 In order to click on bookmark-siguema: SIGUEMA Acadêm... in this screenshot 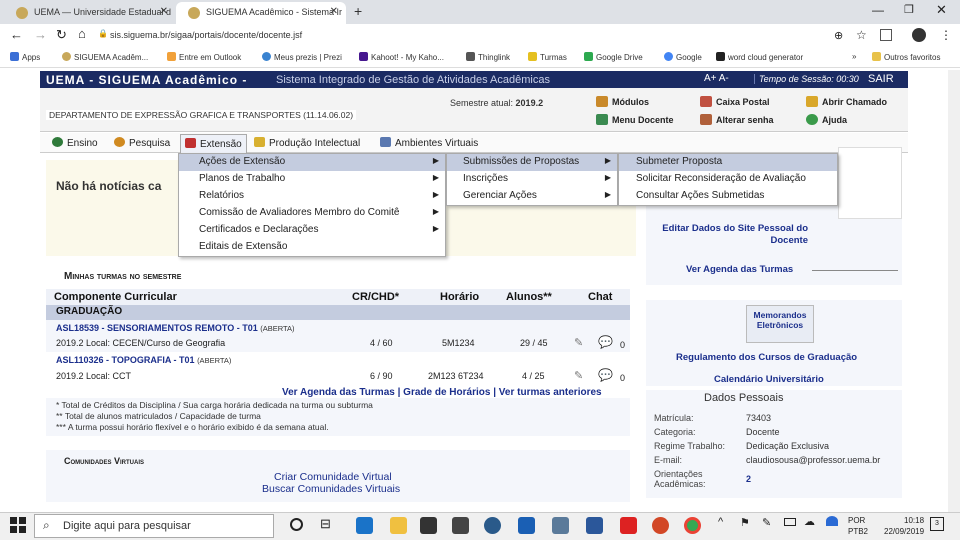, I will do `click(105, 57)`.